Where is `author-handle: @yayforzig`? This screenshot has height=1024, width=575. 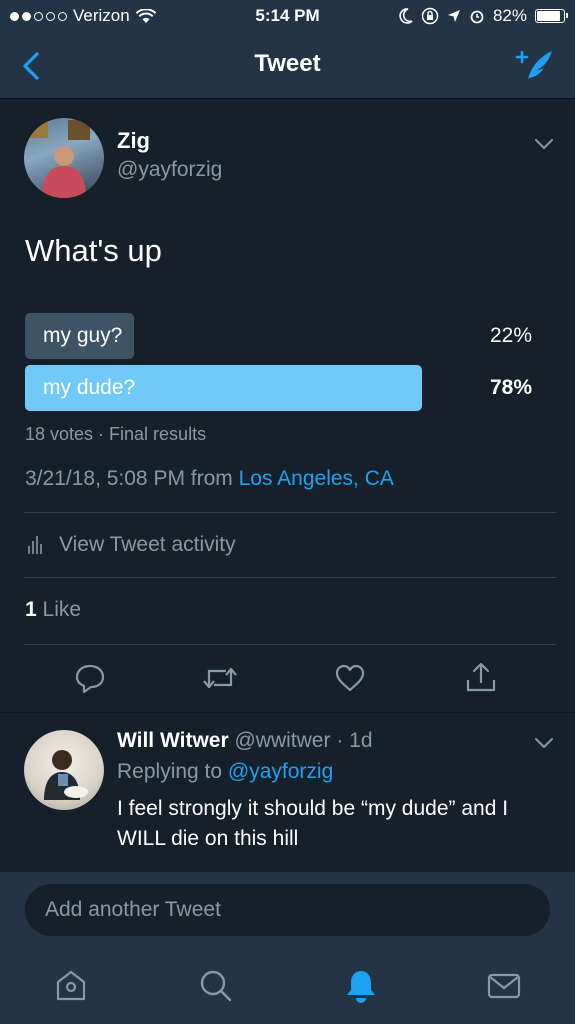
author-handle: @yayforzig is located at coordinates (169, 170).